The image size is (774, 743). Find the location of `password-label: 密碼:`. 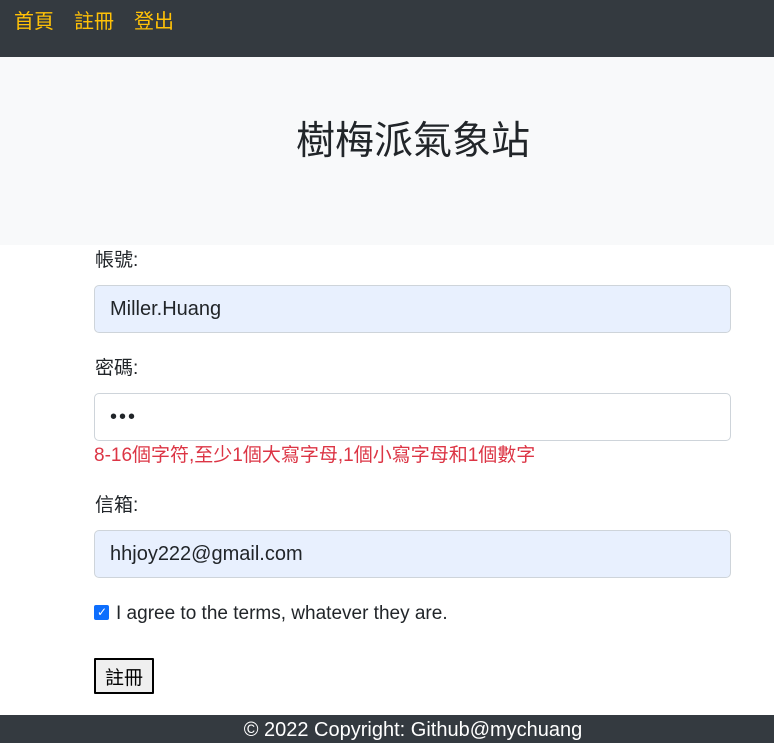

password-label: 密碼: is located at coordinates (117, 368).